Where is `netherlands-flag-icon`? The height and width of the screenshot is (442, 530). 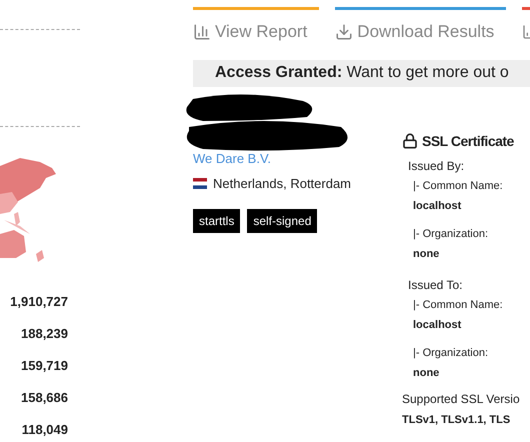
netherlands-flag-icon is located at coordinates (200, 184).